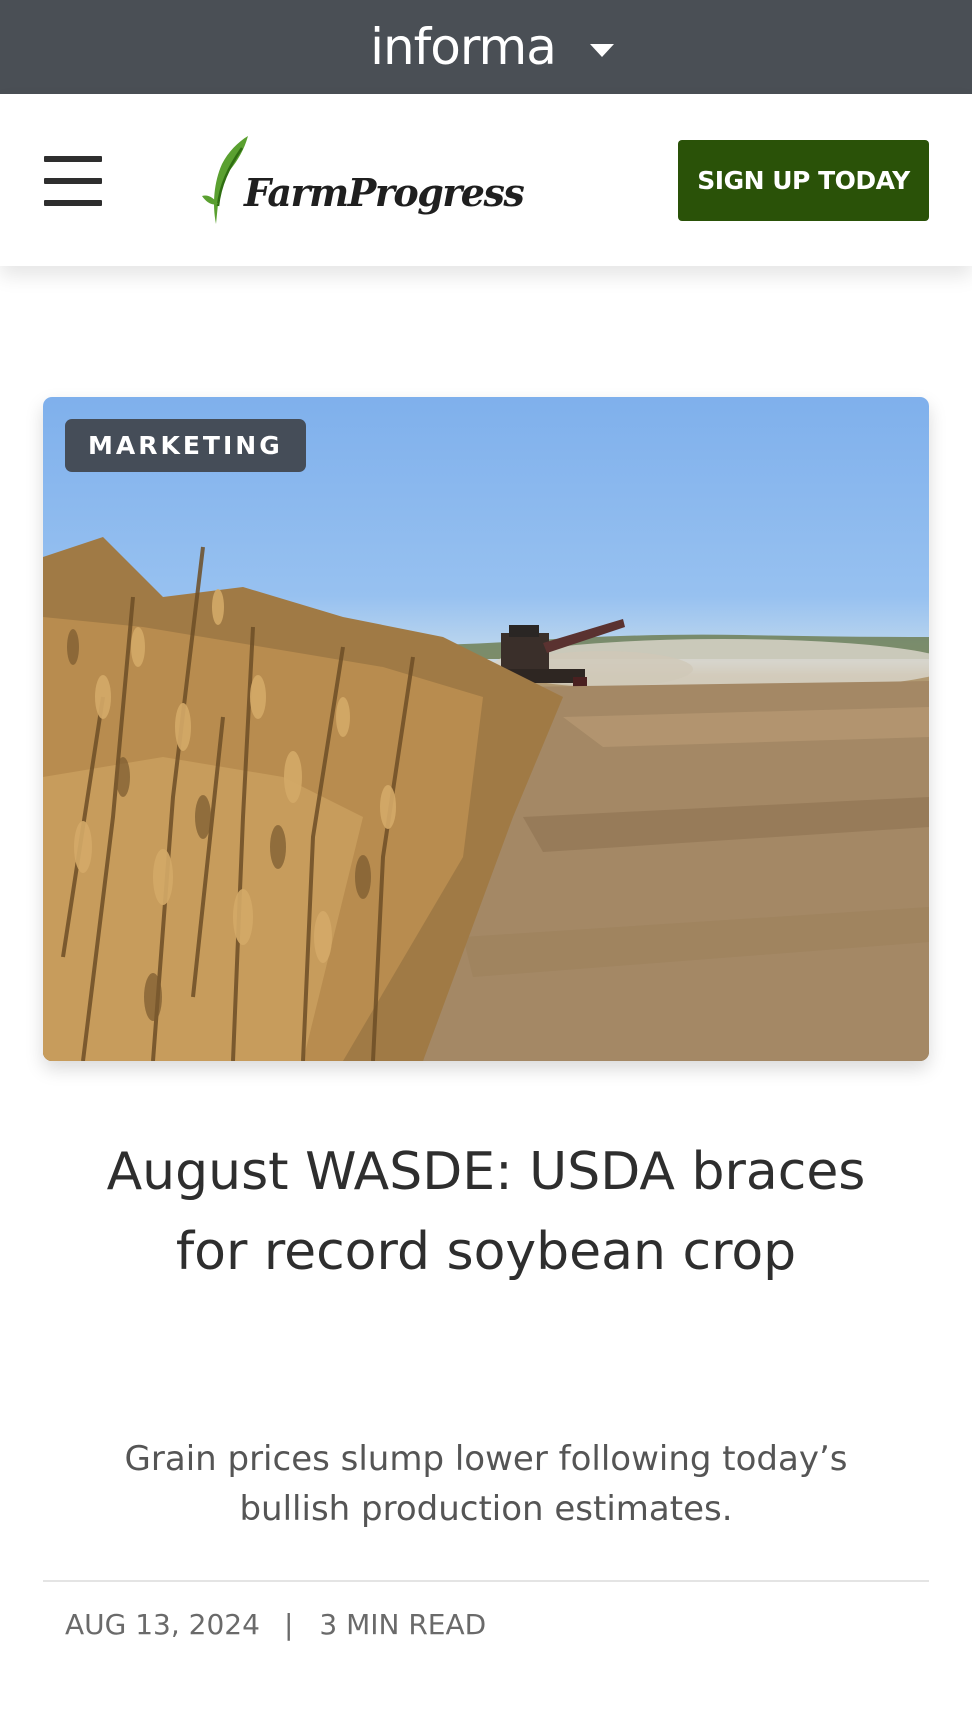 The height and width of the screenshot is (1728, 972). I want to click on article-meta: AUG 13, 2024 | 3 MIN READ, so click(275, 1624).